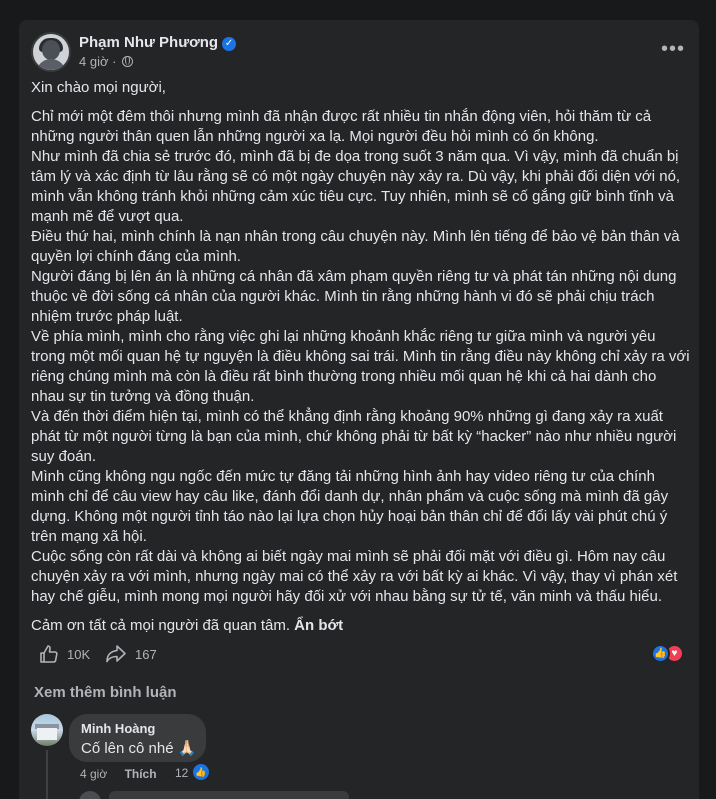 This screenshot has width=716, height=799. Describe the element at coordinates (98, 87) in the screenshot. I see `post-greeting: Xin chào mọi người,` at that location.